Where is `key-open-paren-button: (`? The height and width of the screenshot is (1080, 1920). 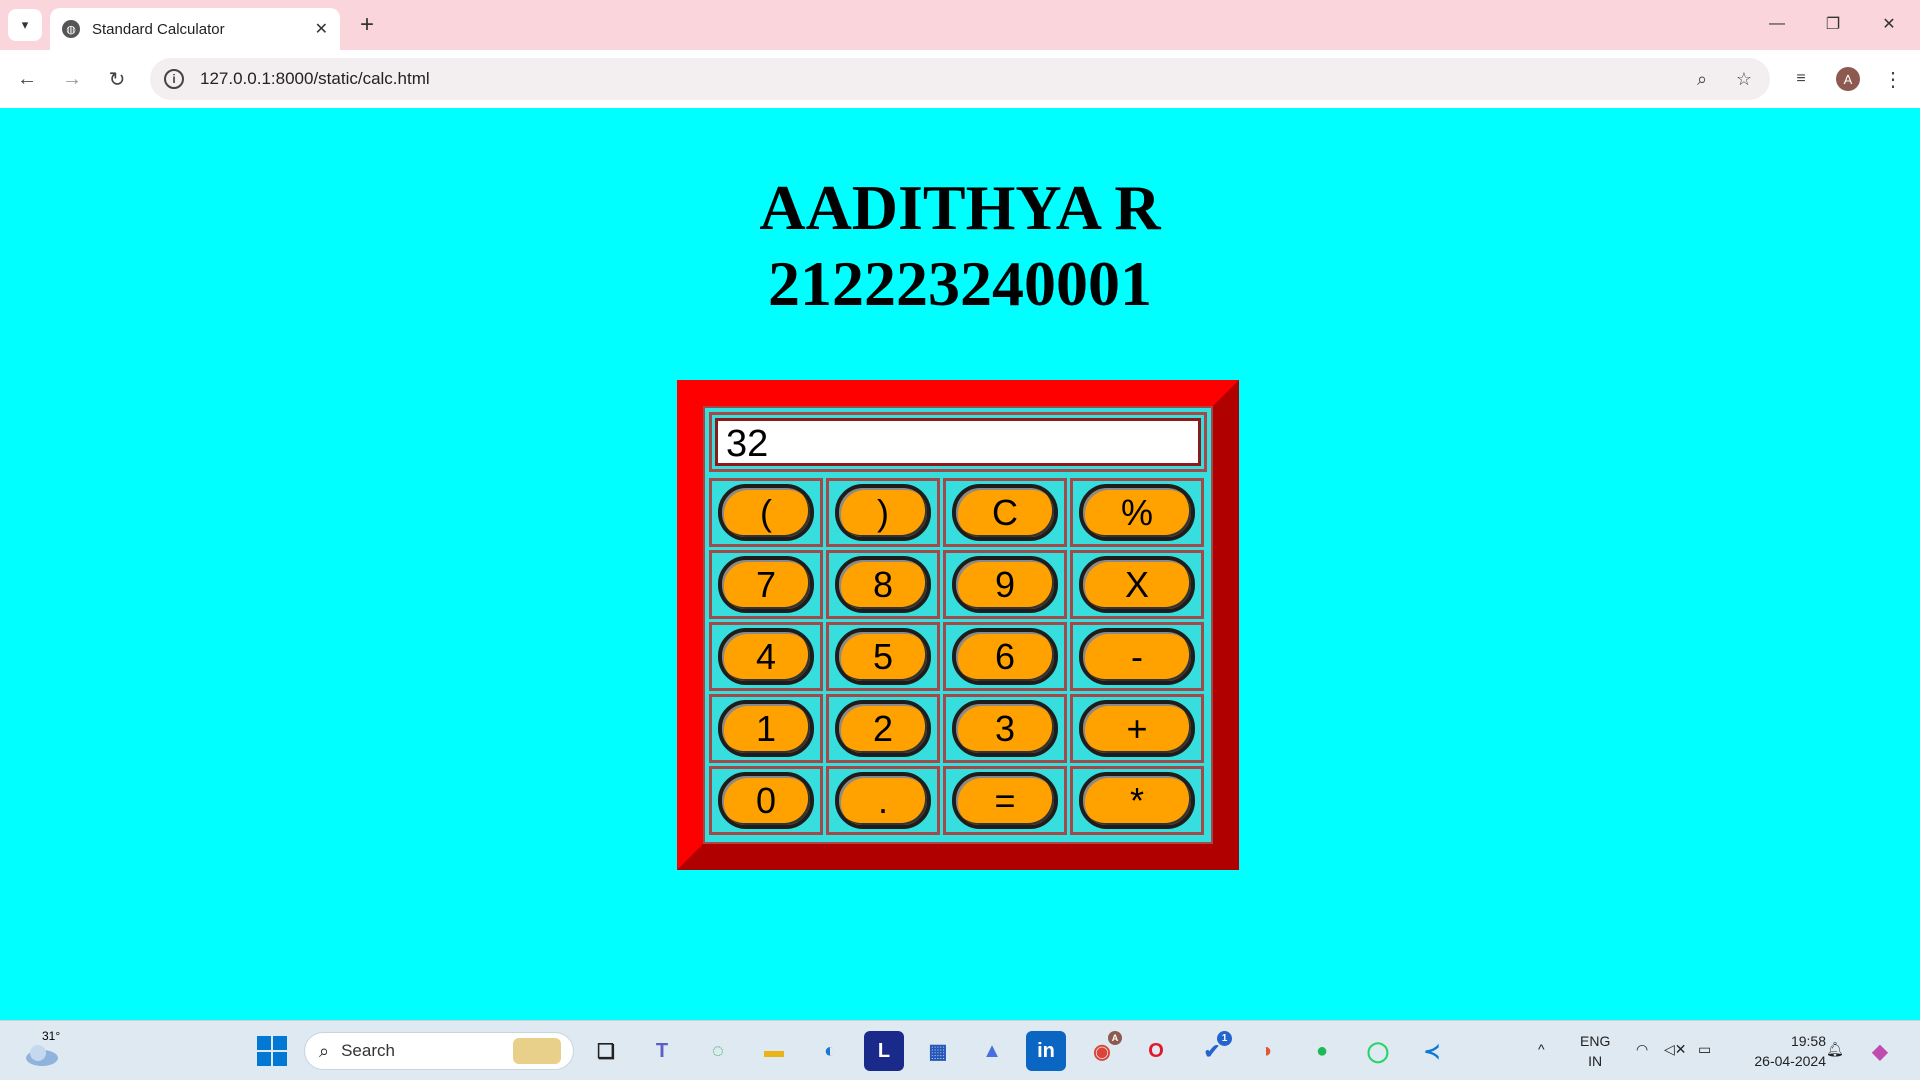 key-open-paren-button: ( is located at coordinates (766, 512).